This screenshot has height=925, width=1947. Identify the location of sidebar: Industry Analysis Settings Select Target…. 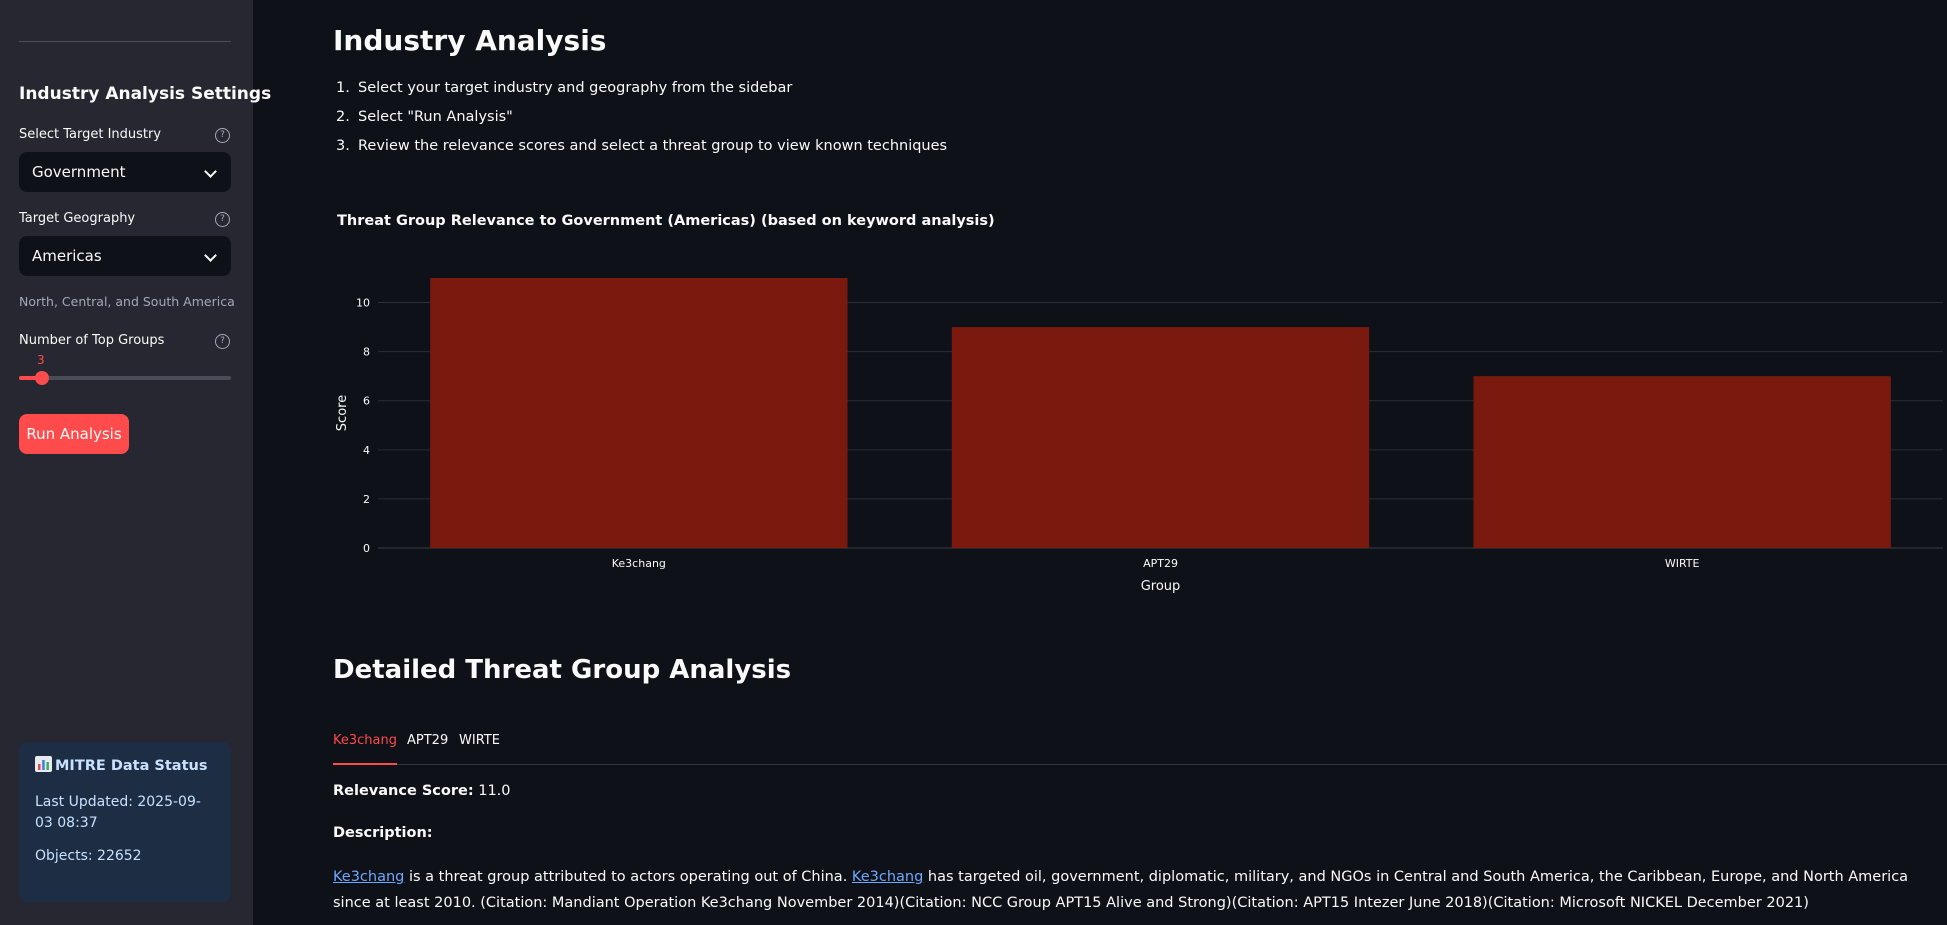
(135, 462).